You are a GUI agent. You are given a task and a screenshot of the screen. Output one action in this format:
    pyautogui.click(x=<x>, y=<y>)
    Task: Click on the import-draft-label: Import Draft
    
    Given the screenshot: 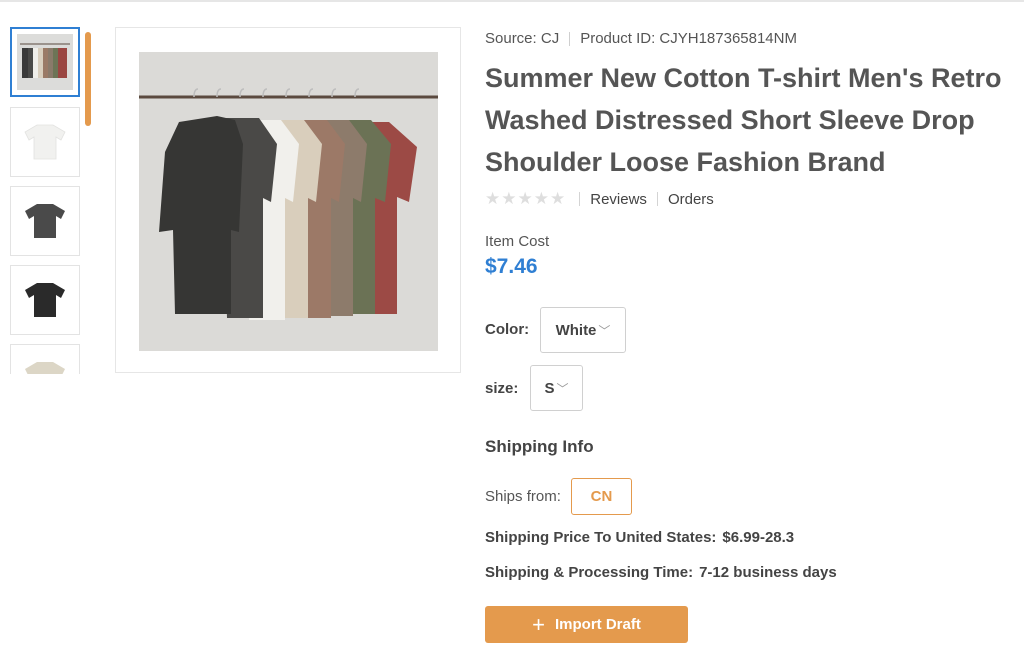 What is the action you would take?
    pyautogui.click(x=598, y=624)
    